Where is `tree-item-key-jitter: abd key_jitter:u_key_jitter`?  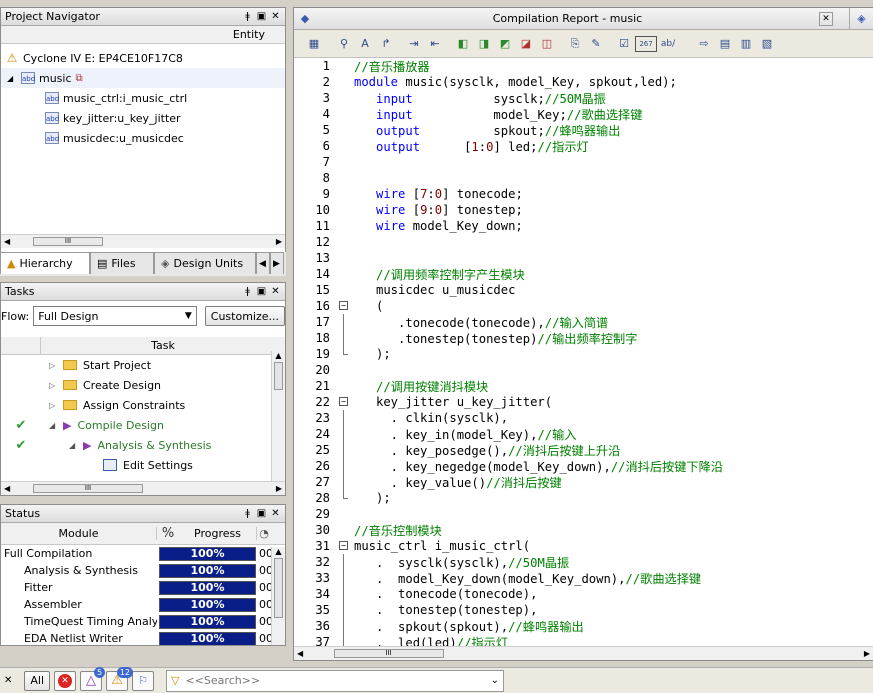
tree-item-key-jitter: abd key_jitter:u_key_jitter is located at coordinates (143, 118).